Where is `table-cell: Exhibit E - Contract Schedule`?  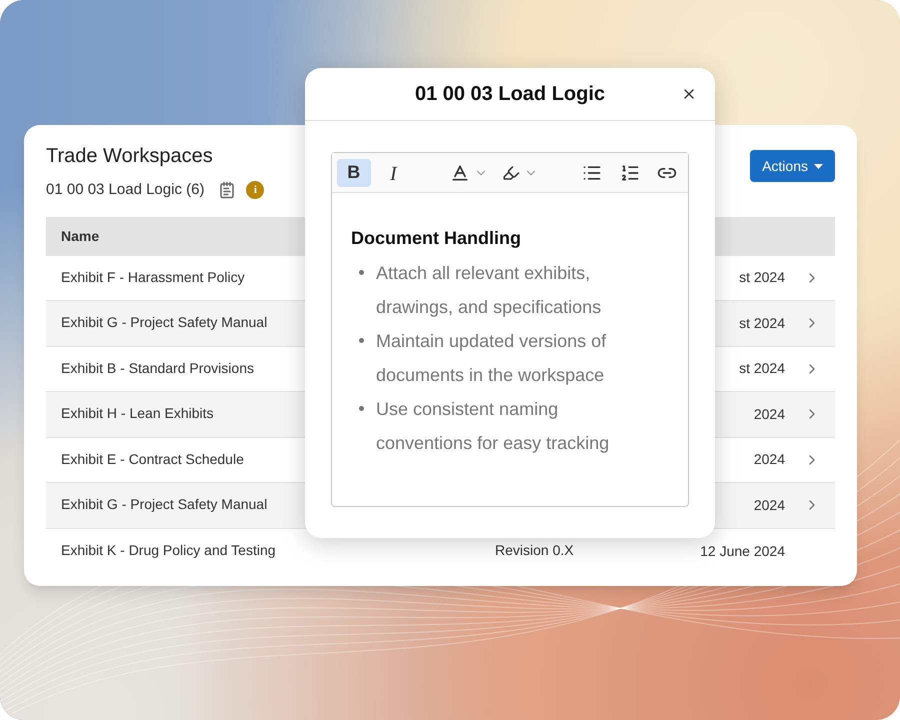
table-cell: Exhibit E - Contract Schedule is located at coordinates (152, 458).